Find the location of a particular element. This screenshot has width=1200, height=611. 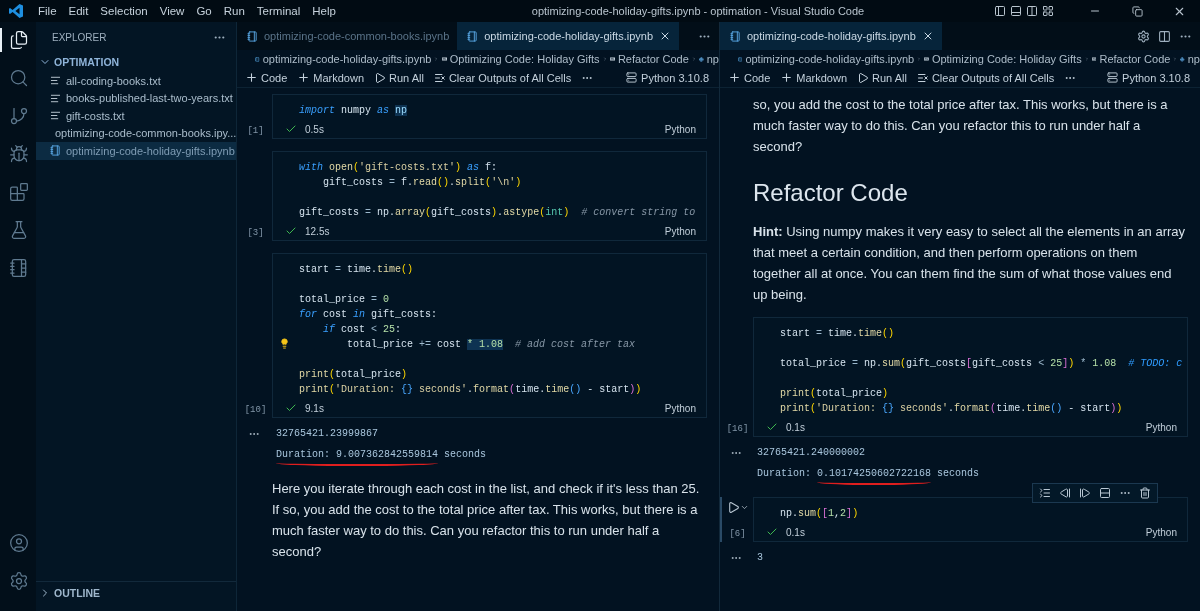

run-cell-button is located at coordinates (733, 507).